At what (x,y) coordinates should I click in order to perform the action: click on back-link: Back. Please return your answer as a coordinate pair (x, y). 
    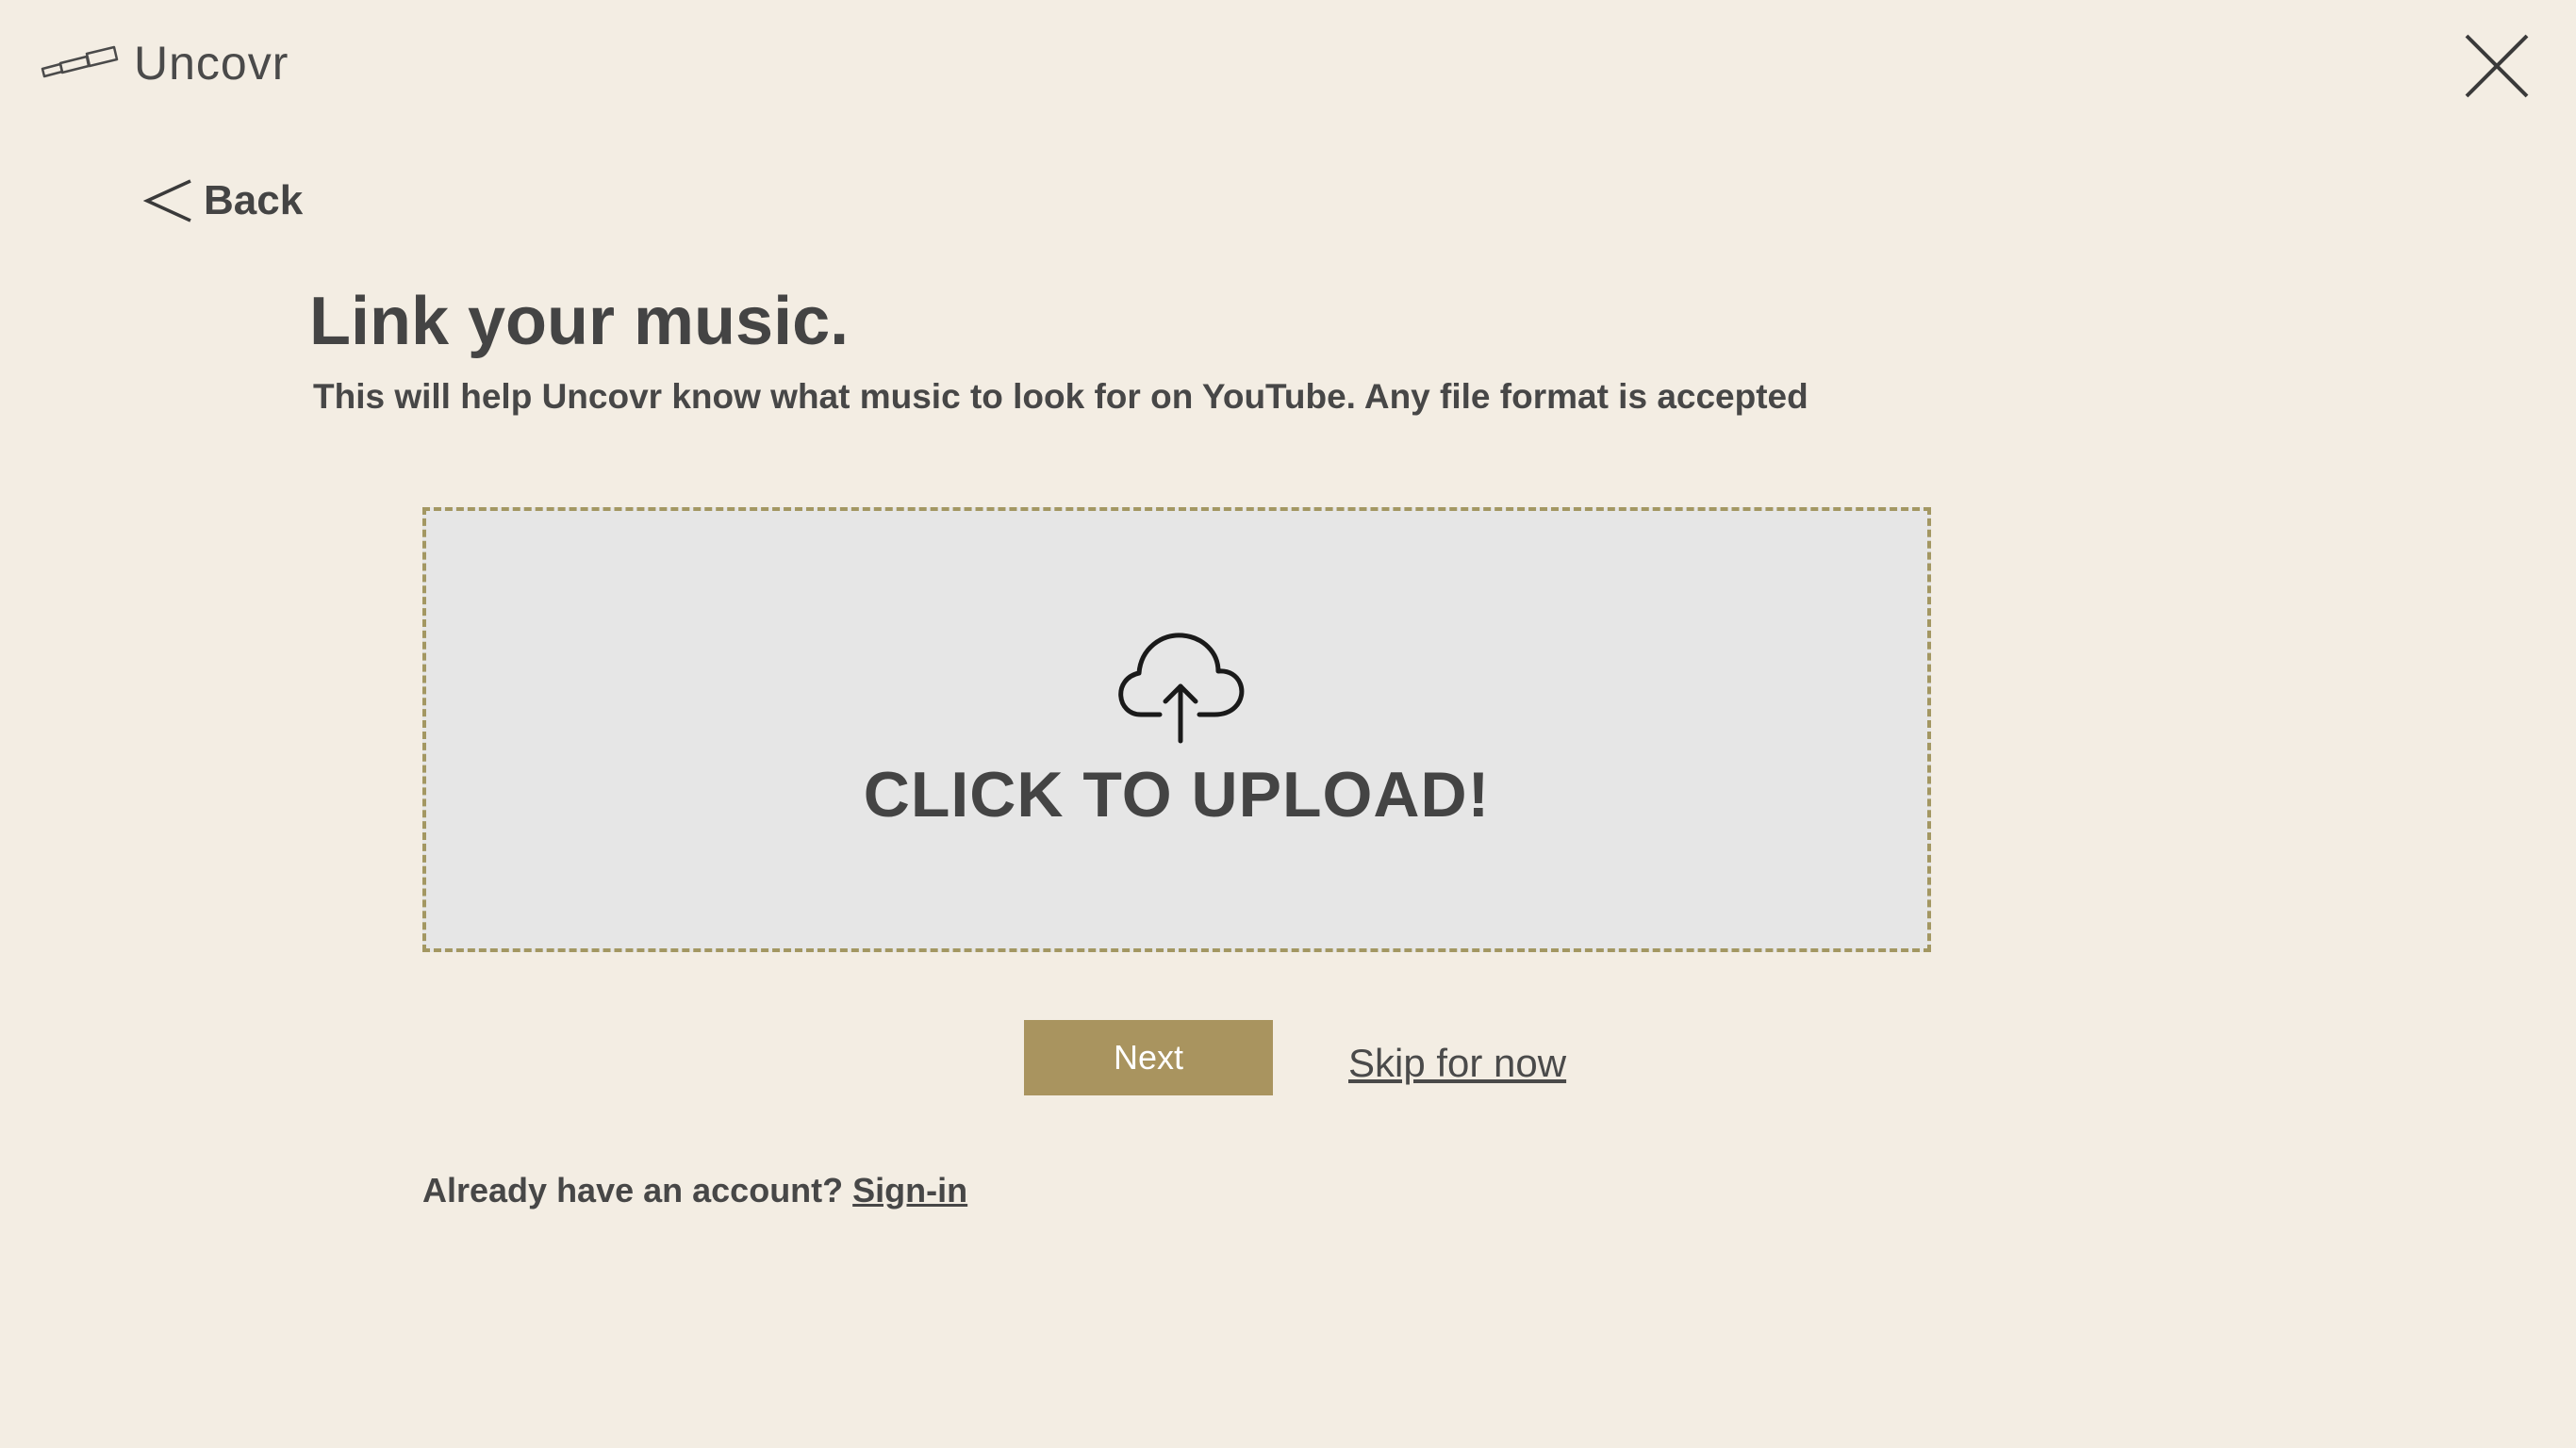
    Looking at the image, I should click on (223, 201).